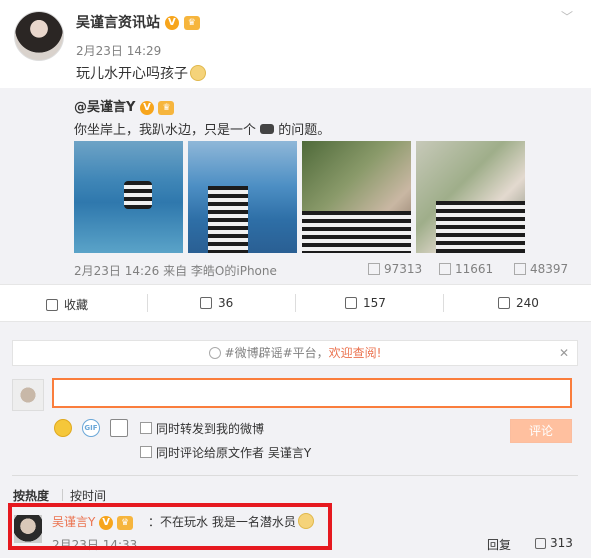  I want to click on repost-meta: 2月23日 14:26 来自 李皓O的iPhone, so click(175, 270).